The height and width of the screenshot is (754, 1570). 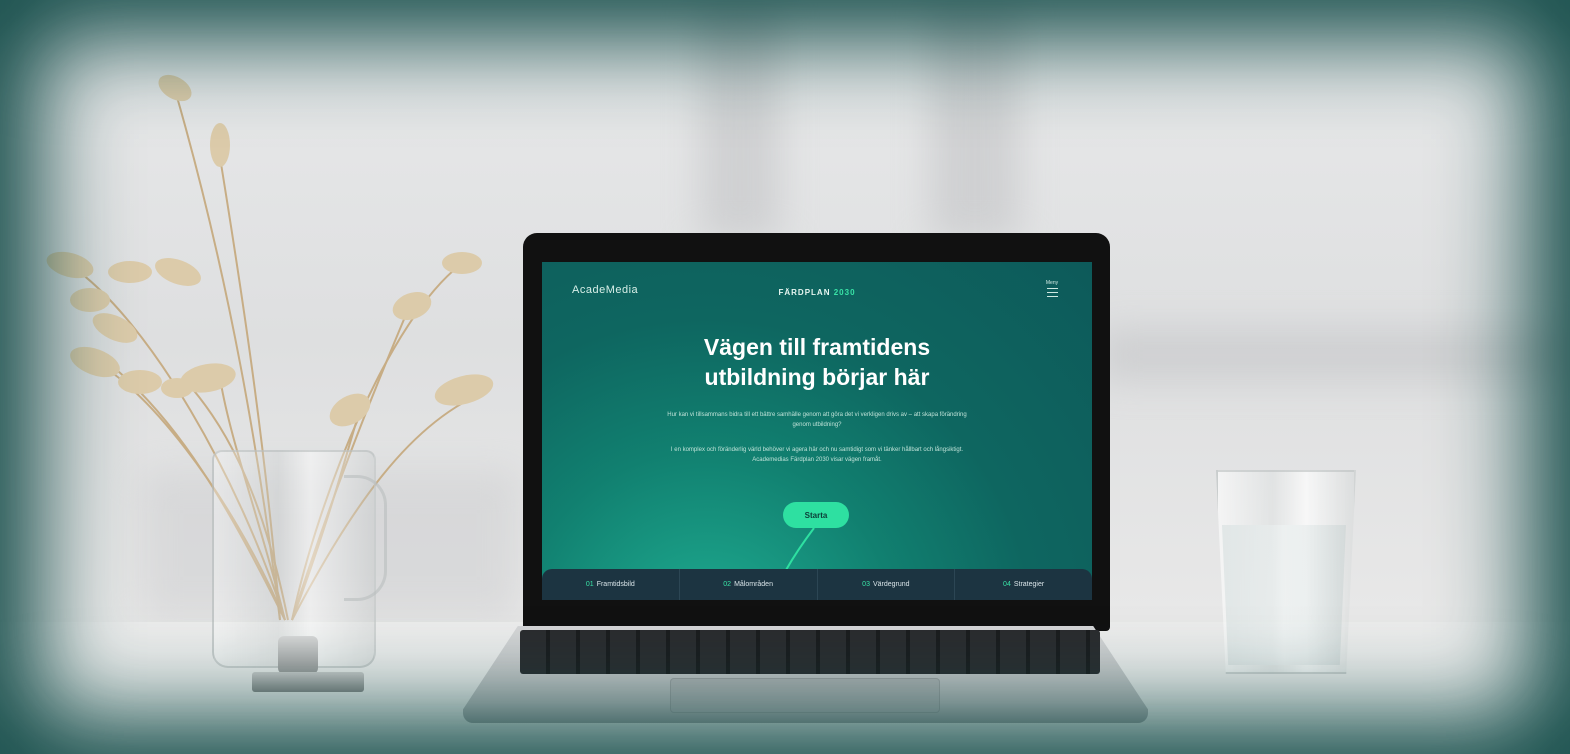 I want to click on brand-word: FÄRDPLAN, so click(x=804, y=292).